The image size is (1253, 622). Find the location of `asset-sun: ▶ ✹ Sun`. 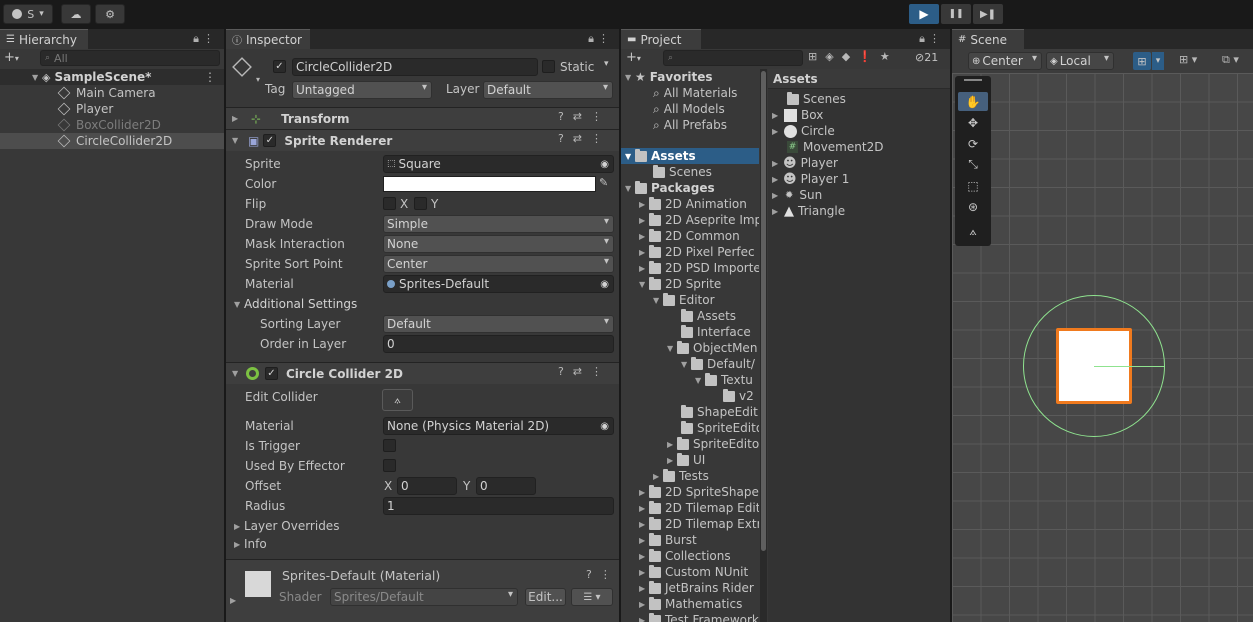

asset-sun: ▶ ✹ Sun is located at coordinates (859, 195).